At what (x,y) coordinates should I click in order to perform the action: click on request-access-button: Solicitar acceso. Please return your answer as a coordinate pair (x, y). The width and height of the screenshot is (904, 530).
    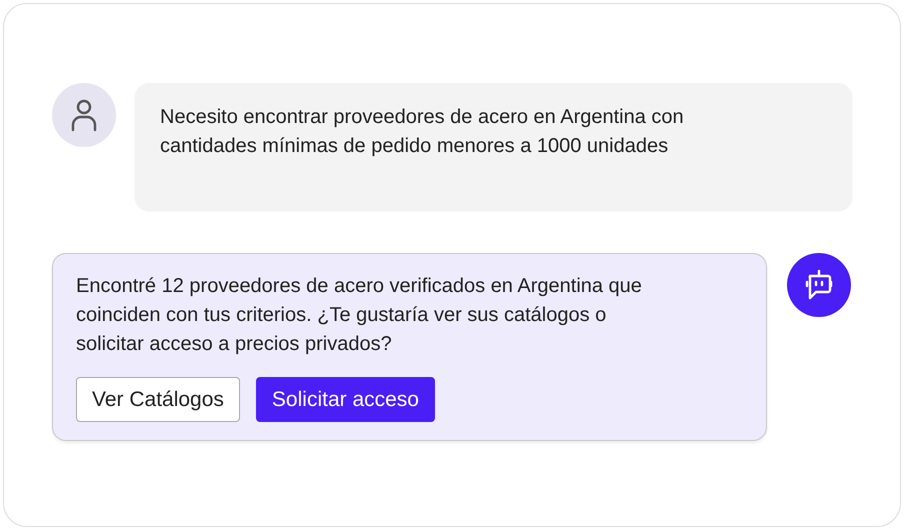
    Looking at the image, I should click on (345, 399).